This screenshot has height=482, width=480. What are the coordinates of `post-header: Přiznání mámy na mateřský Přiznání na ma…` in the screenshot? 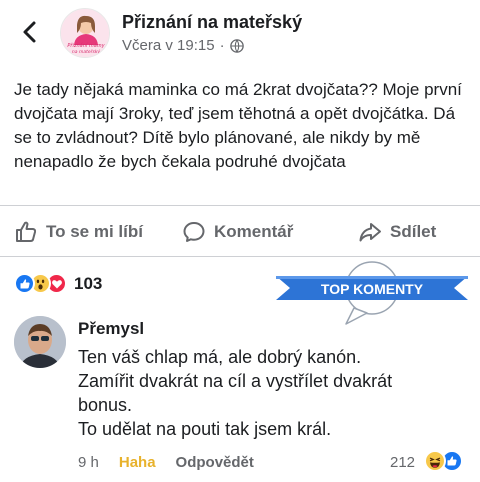 It's located at (240, 31).